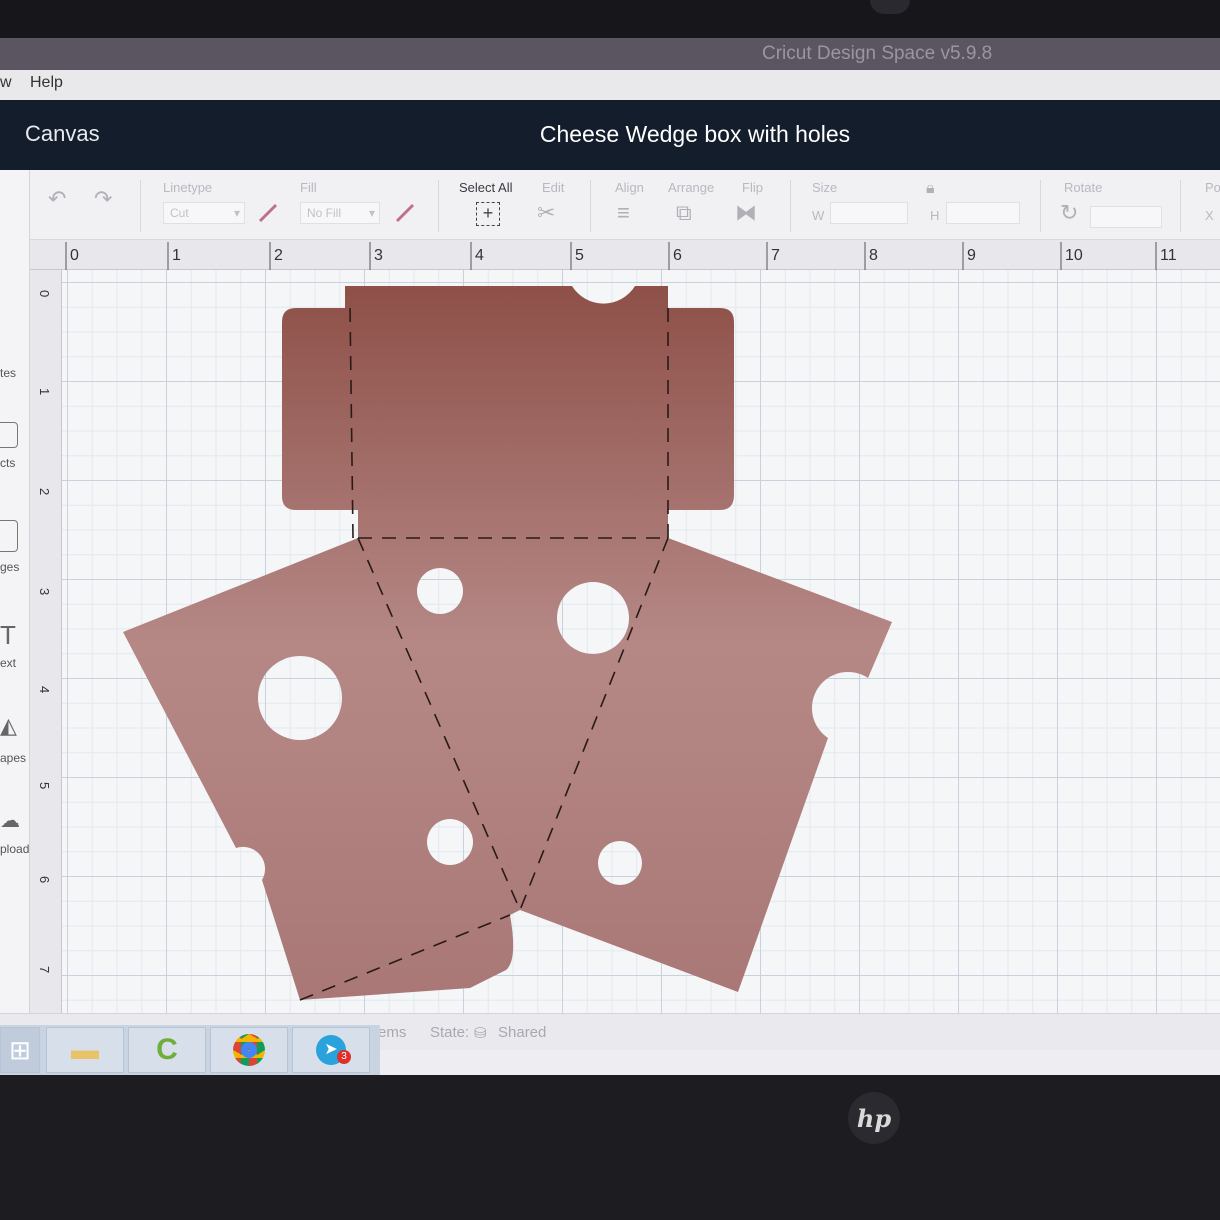 The height and width of the screenshot is (1220, 1220). I want to click on sidebar-item-label: cts, so click(8, 463).